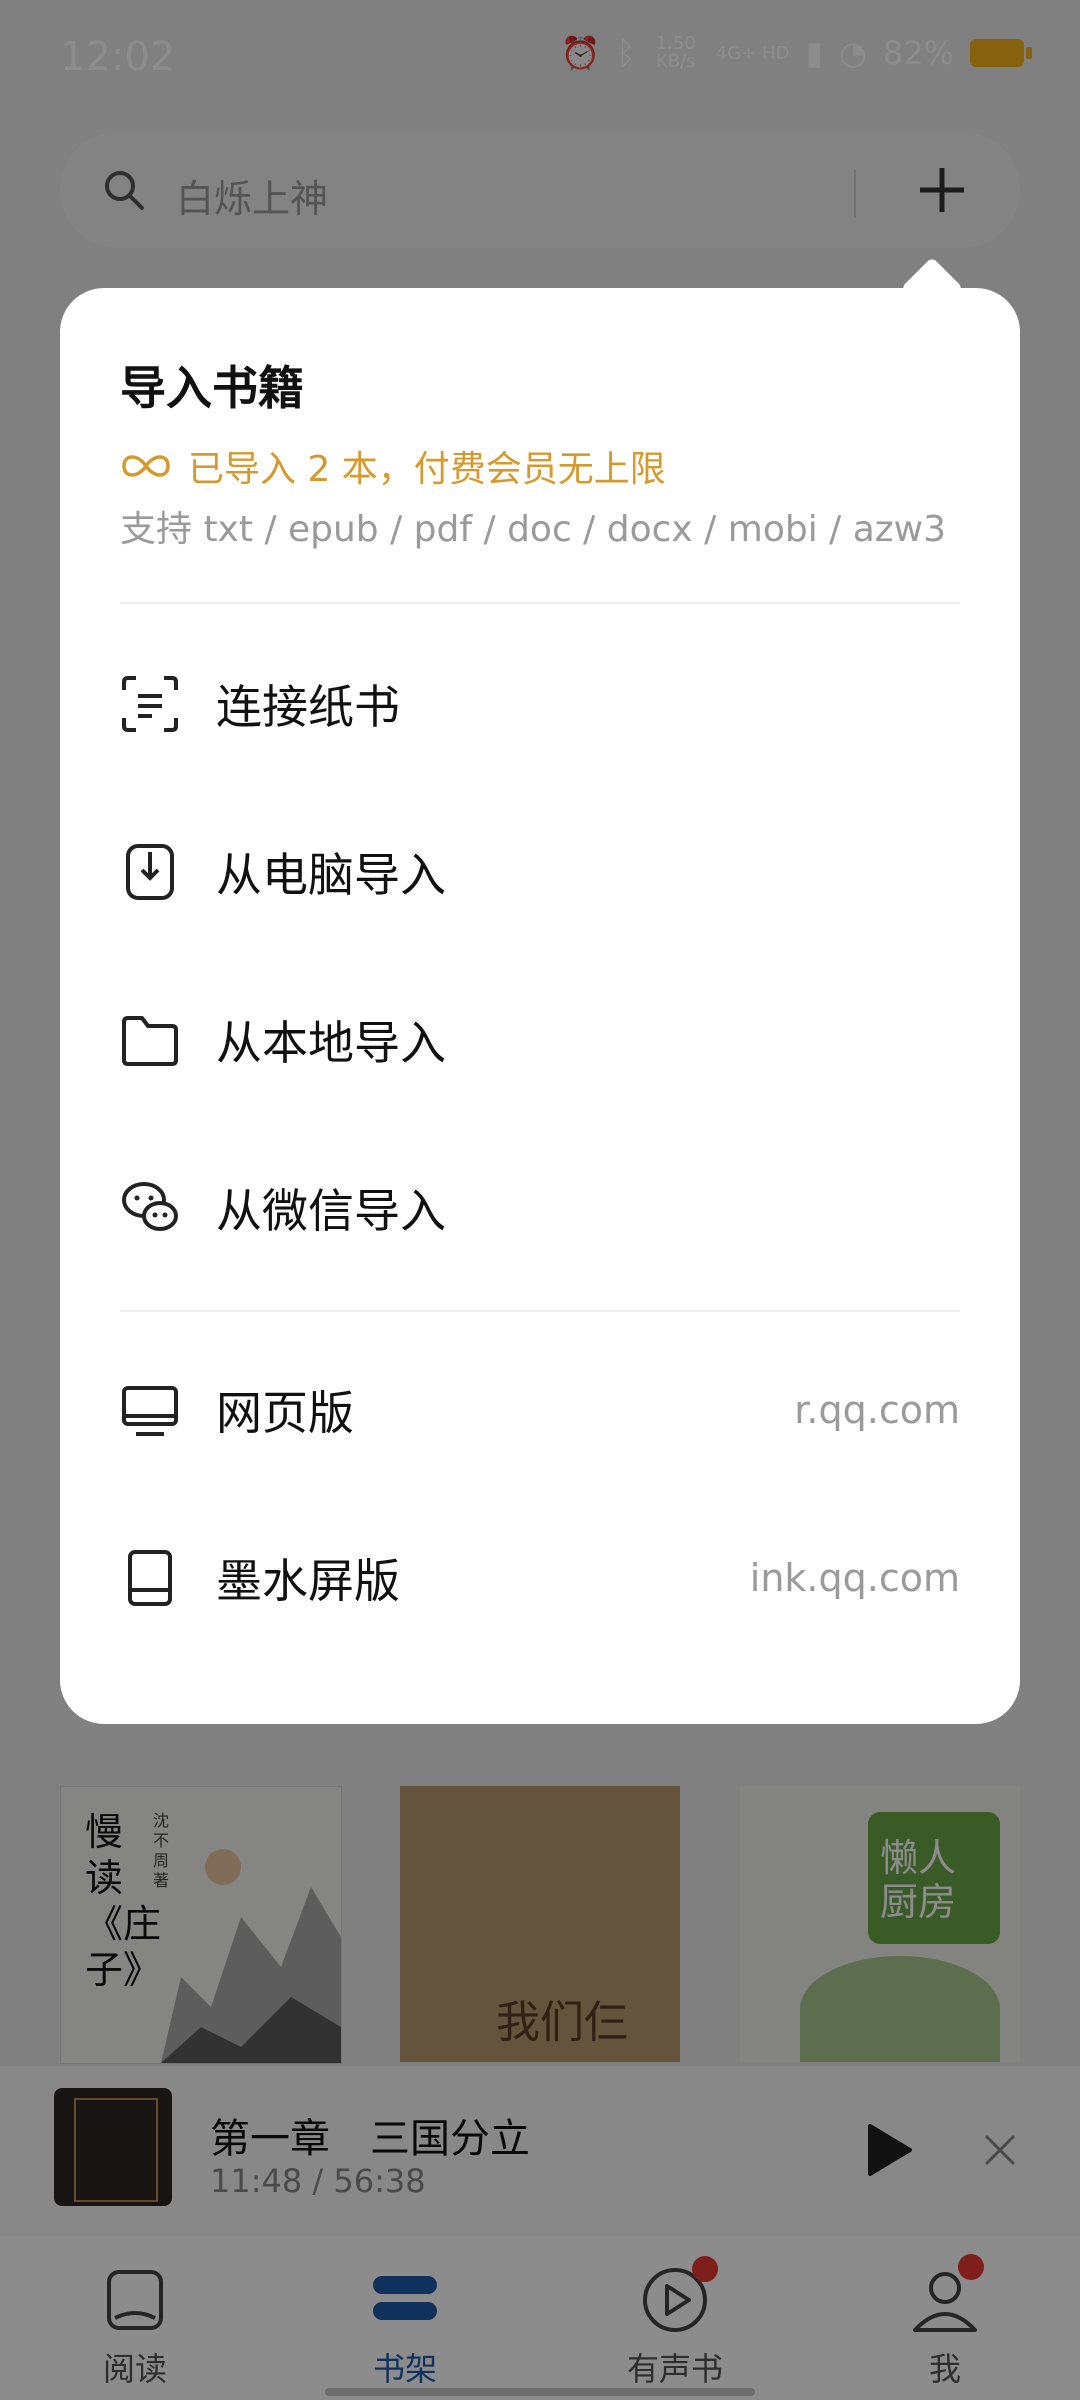 The height and width of the screenshot is (2400, 1080). Describe the element at coordinates (944, 2369) in the screenshot. I see `tab-label: 我` at that location.